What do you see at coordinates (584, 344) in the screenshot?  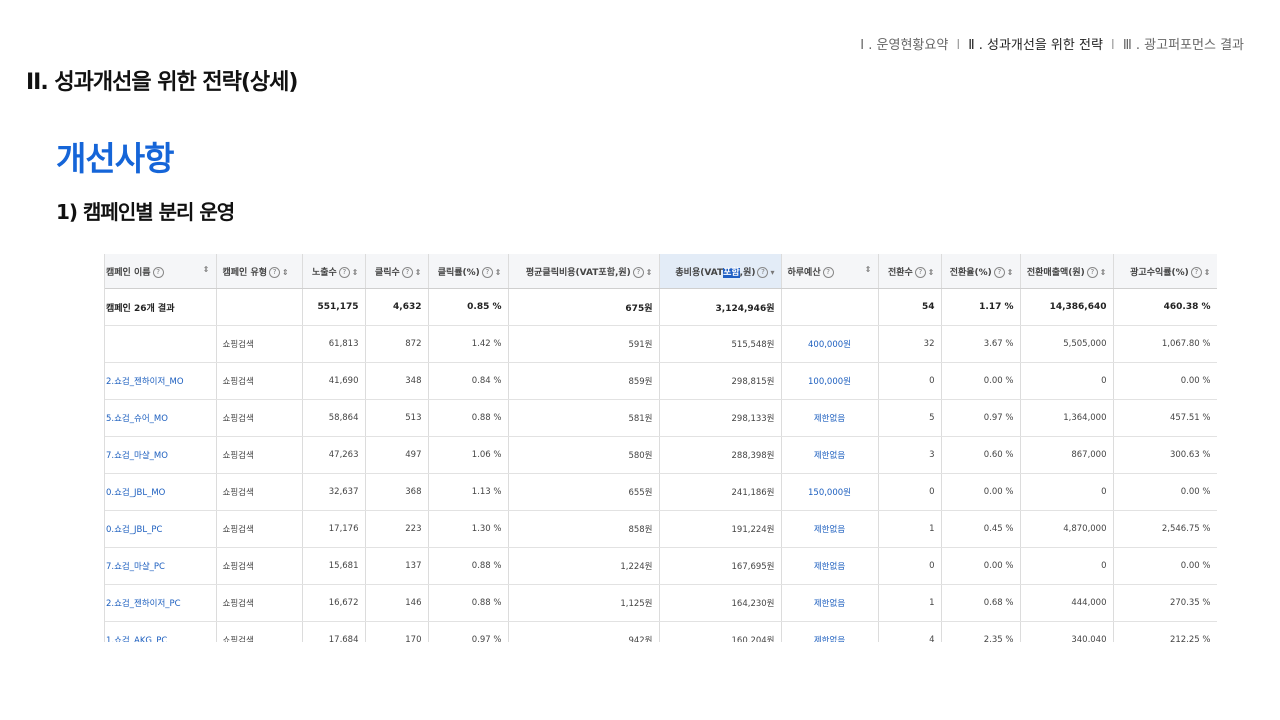 I see `cell-cpc: 591원` at bounding box center [584, 344].